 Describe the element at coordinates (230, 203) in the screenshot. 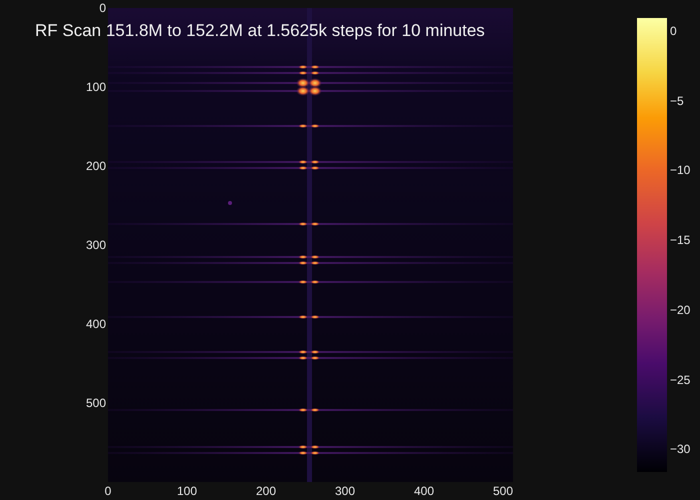

I see `noise-spot` at that location.